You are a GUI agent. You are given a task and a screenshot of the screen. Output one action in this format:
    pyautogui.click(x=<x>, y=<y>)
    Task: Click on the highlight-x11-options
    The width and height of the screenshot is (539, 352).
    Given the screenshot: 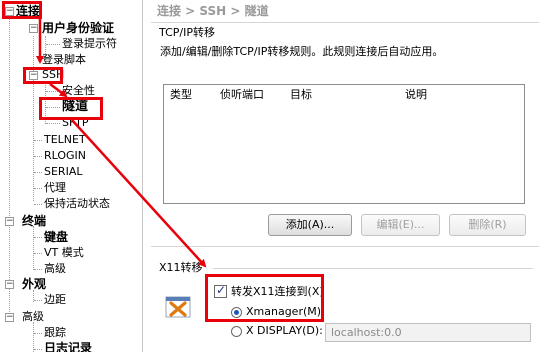 What is the action you would take?
    pyautogui.click(x=264, y=298)
    